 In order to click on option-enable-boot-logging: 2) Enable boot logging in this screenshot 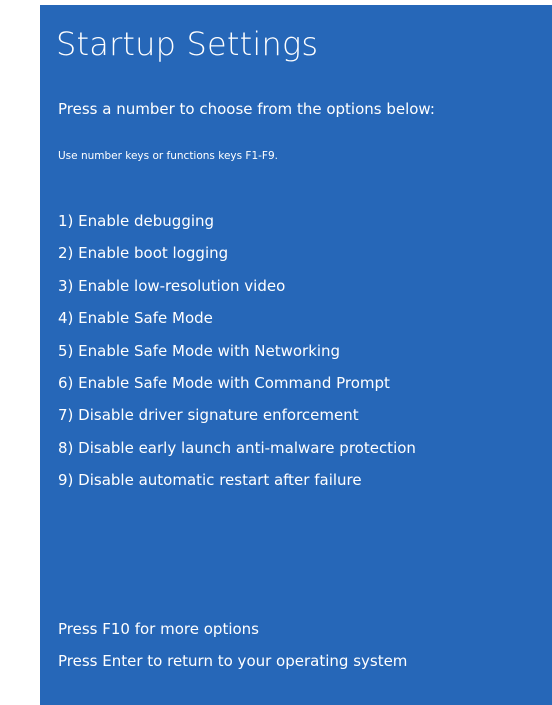, I will do `click(237, 253)`.